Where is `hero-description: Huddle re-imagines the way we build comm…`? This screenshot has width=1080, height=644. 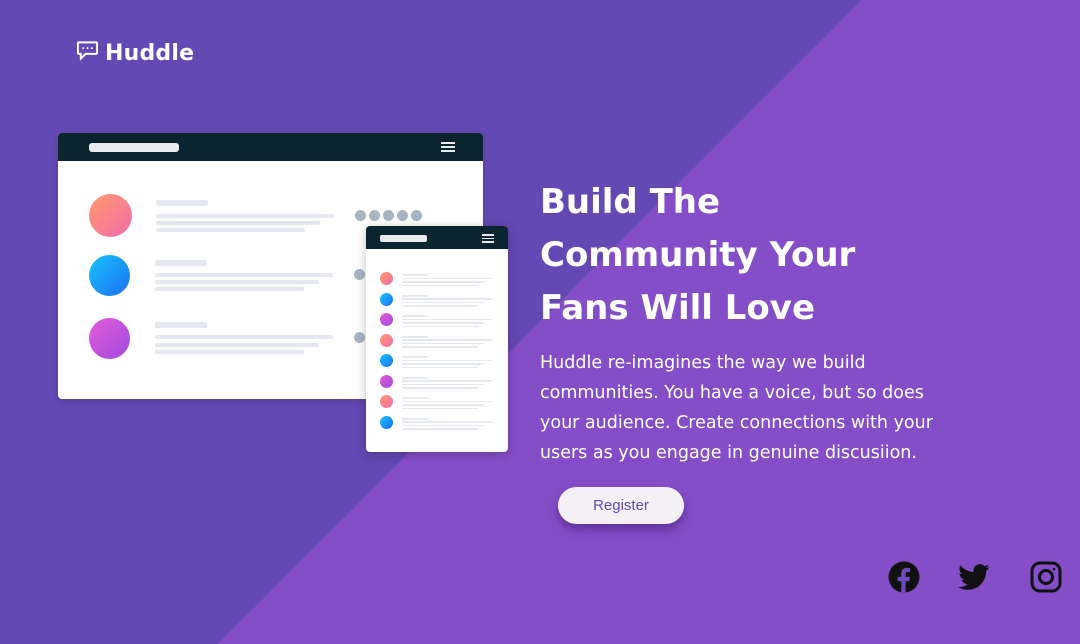 hero-description: Huddle re-imagines the way we build comm… is located at coordinates (740, 408).